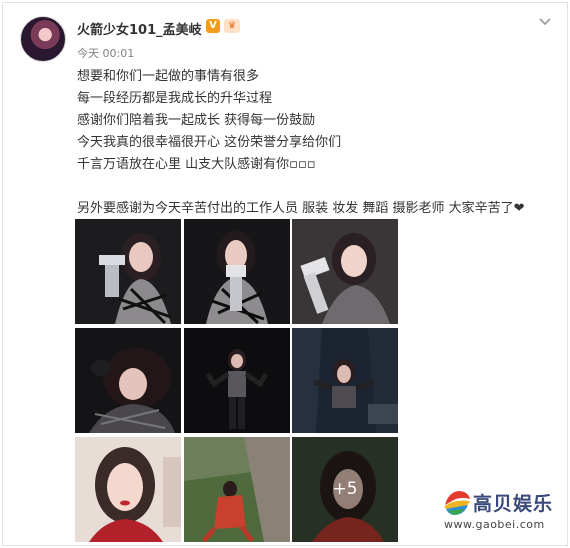 This screenshot has height=548, width=570. I want to click on post-photo-9: +5, so click(345, 489).